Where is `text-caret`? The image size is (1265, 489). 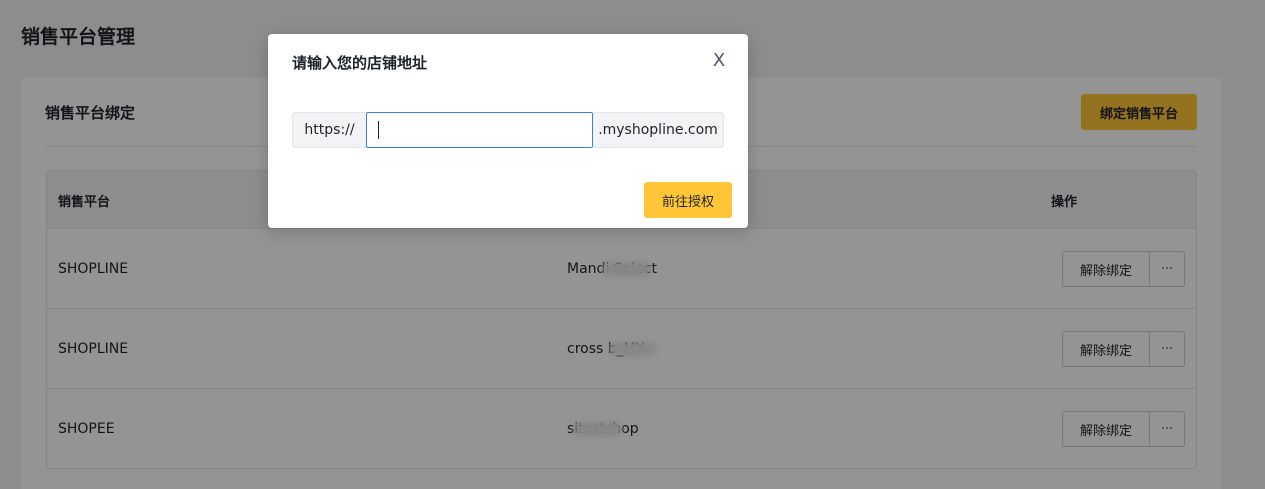
text-caret is located at coordinates (378, 130).